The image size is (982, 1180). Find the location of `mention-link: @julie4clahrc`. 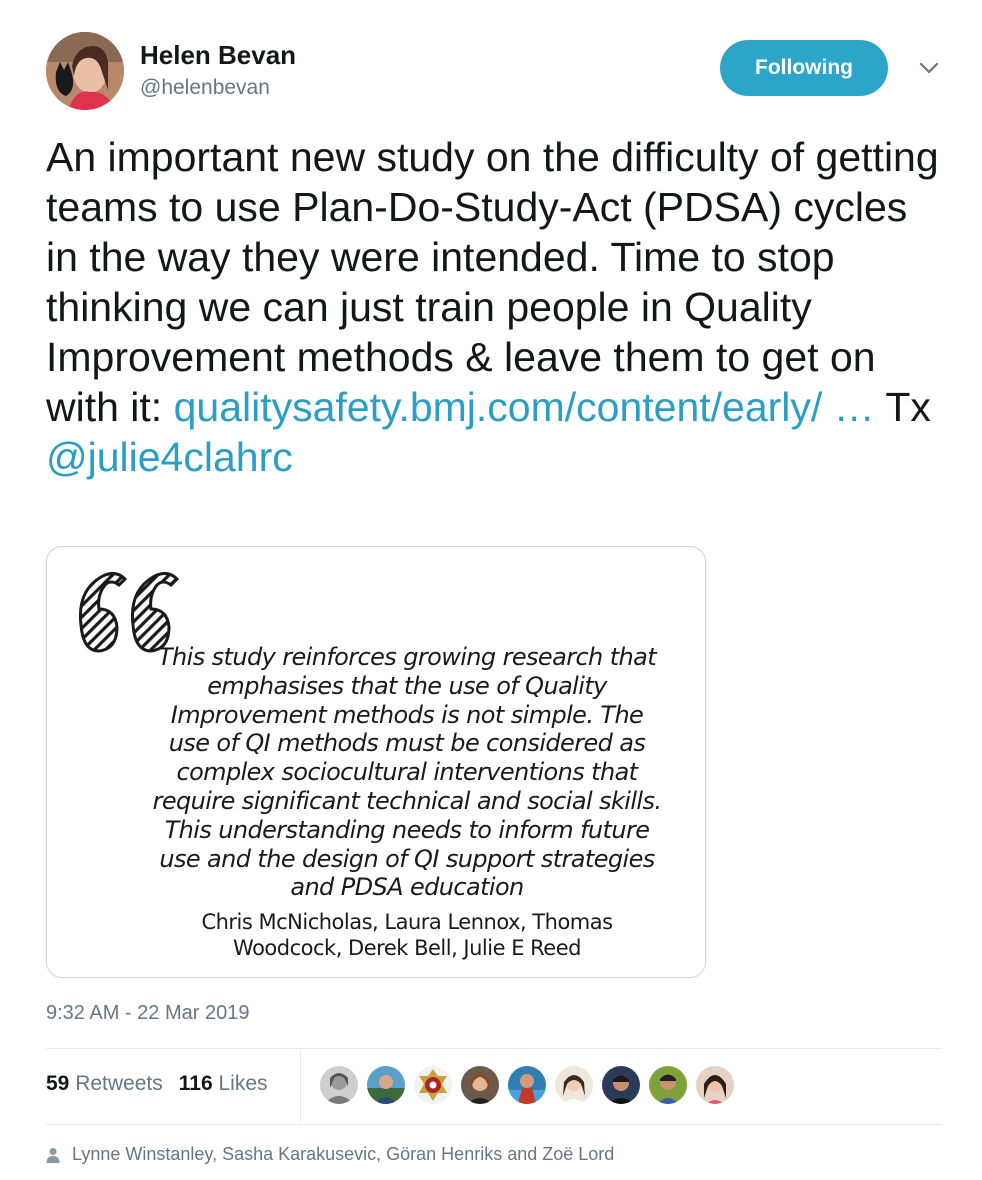

mention-link: @julie4clahrc is located at coordinates (169, 457).